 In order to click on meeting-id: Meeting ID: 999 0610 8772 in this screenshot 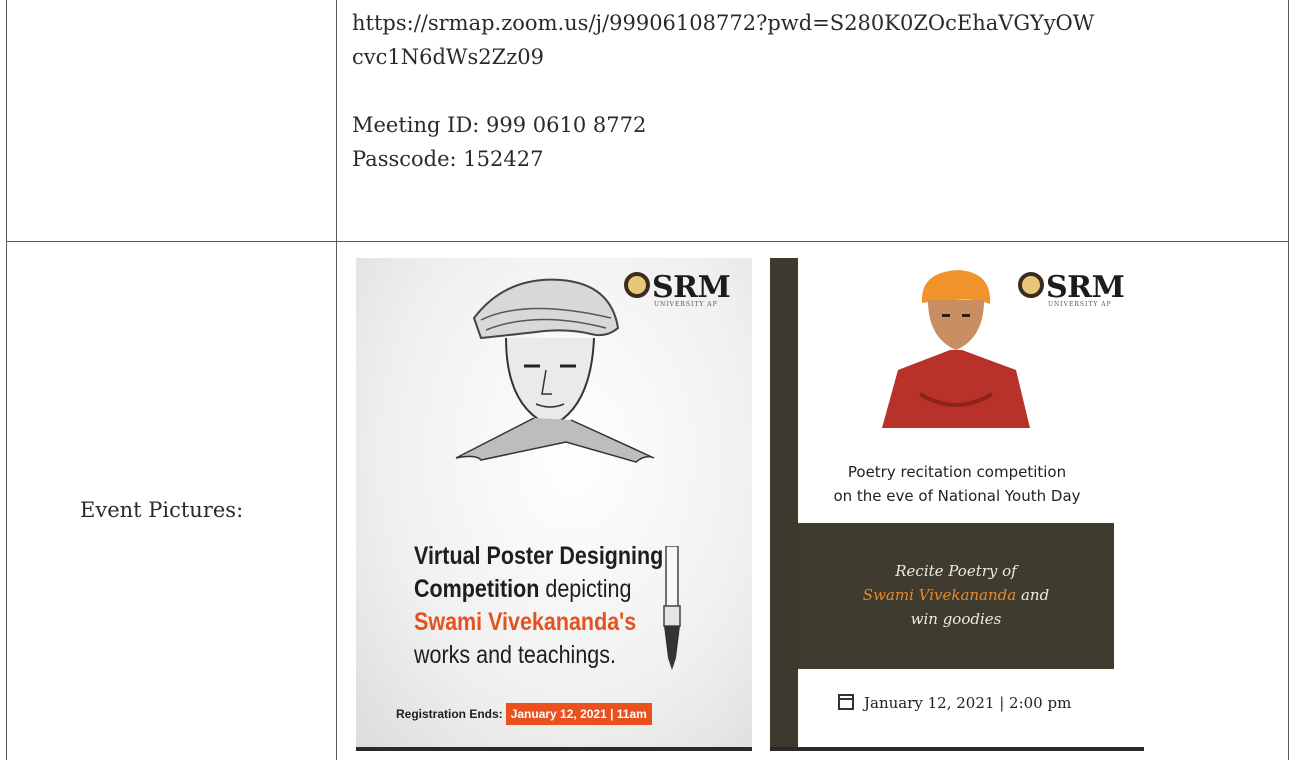, I will do `click(499, 125)`.